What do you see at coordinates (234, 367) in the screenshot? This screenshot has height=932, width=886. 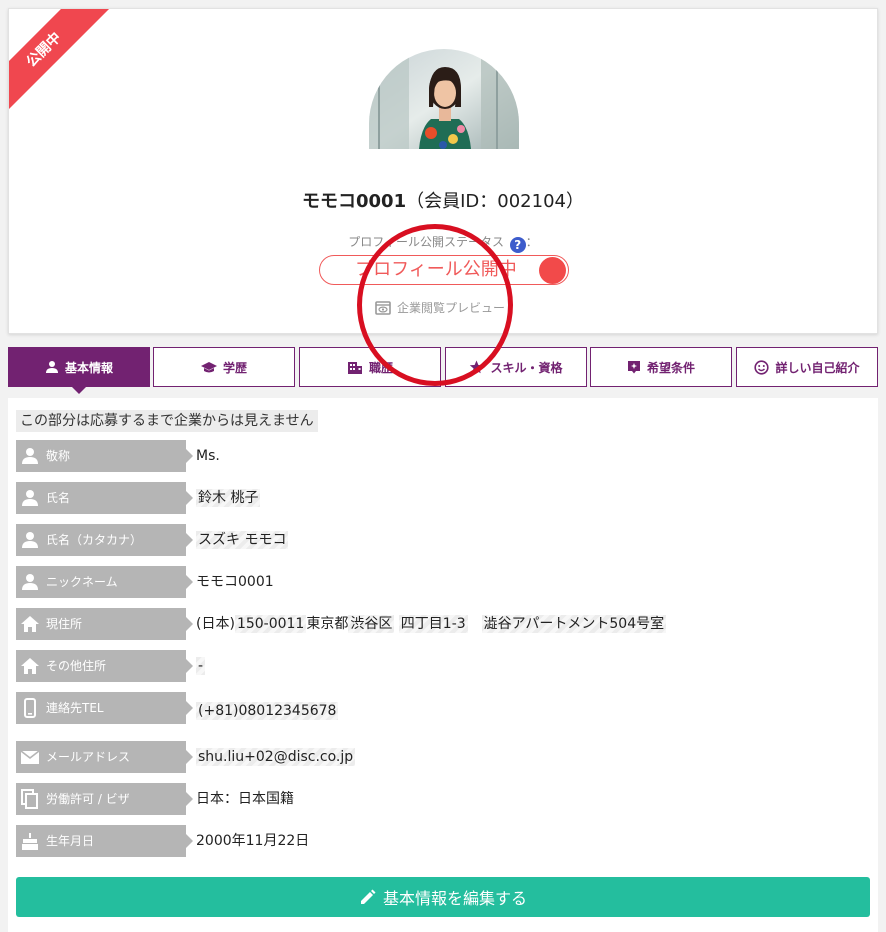 I see `tab-label: 学歴` at bounding box center [234, 367].